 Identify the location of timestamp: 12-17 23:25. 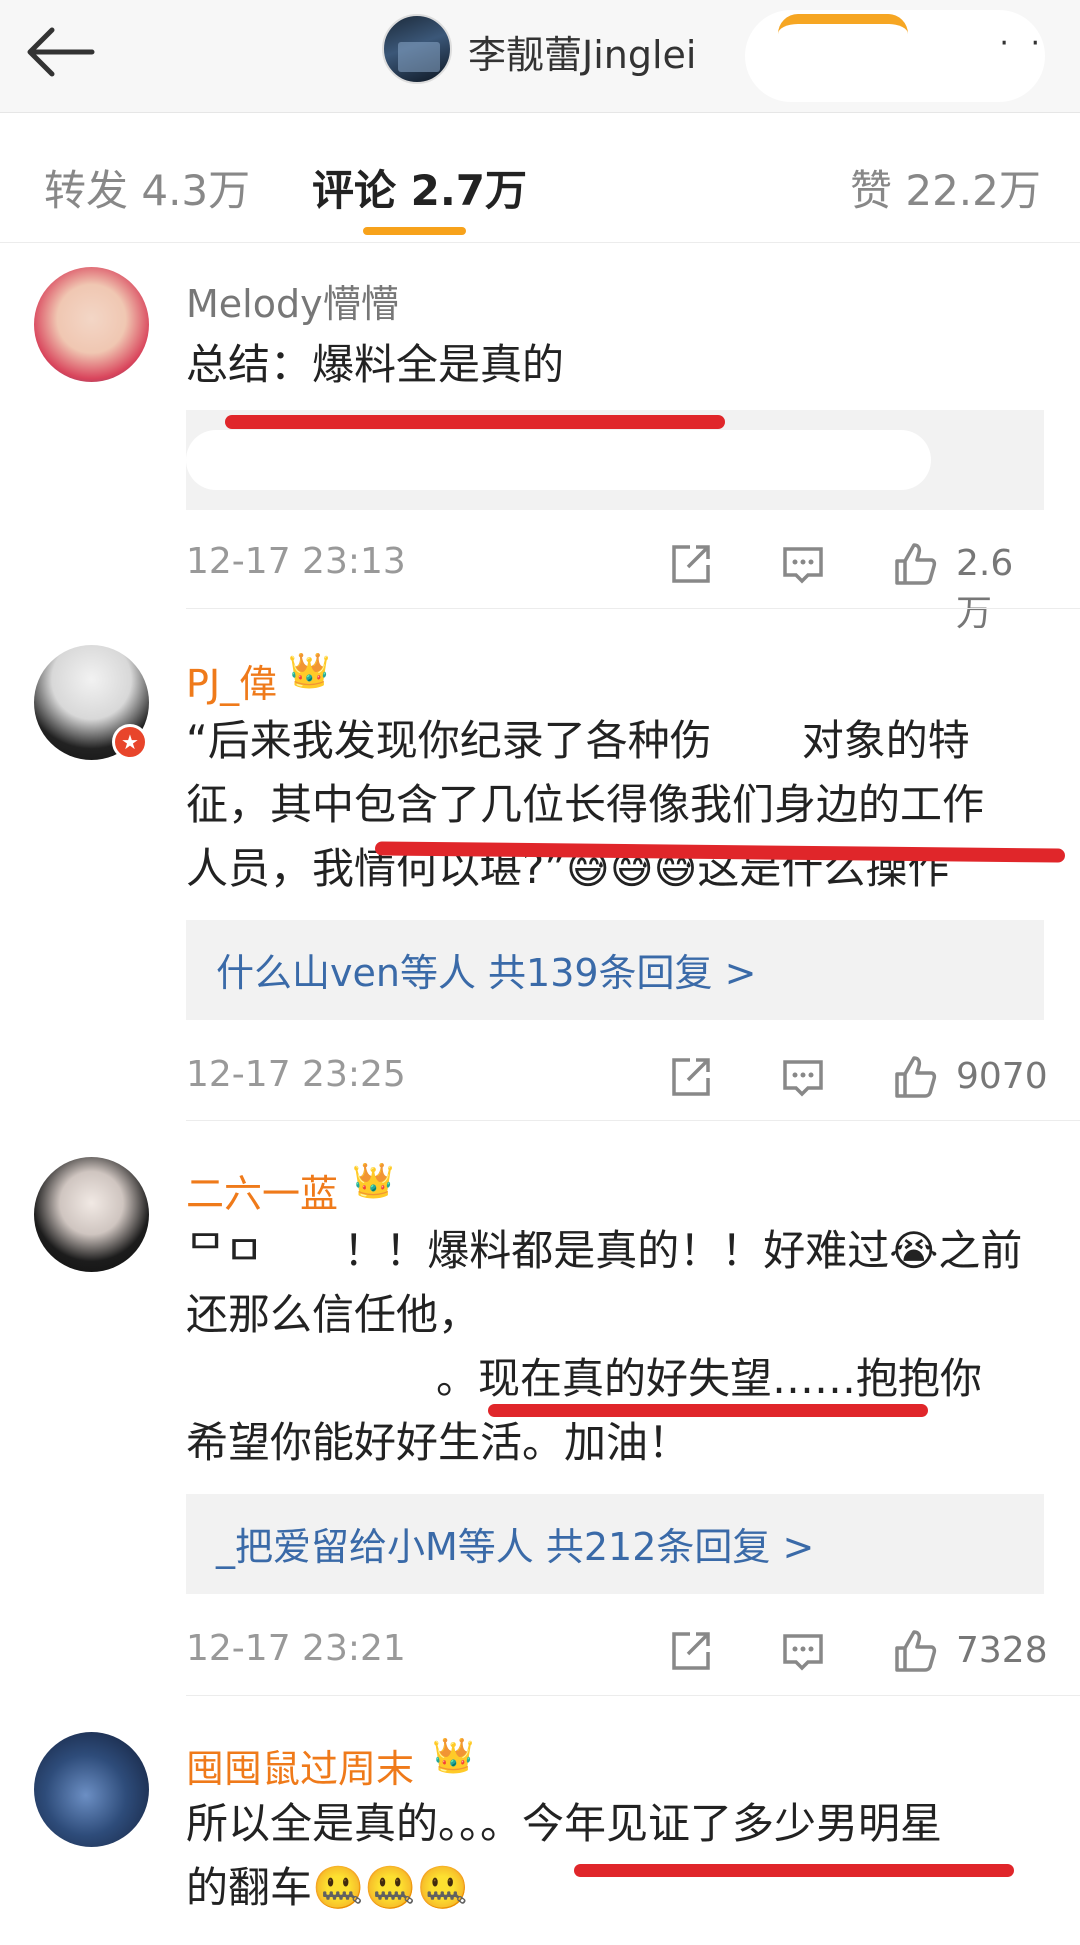
(296, 1074).